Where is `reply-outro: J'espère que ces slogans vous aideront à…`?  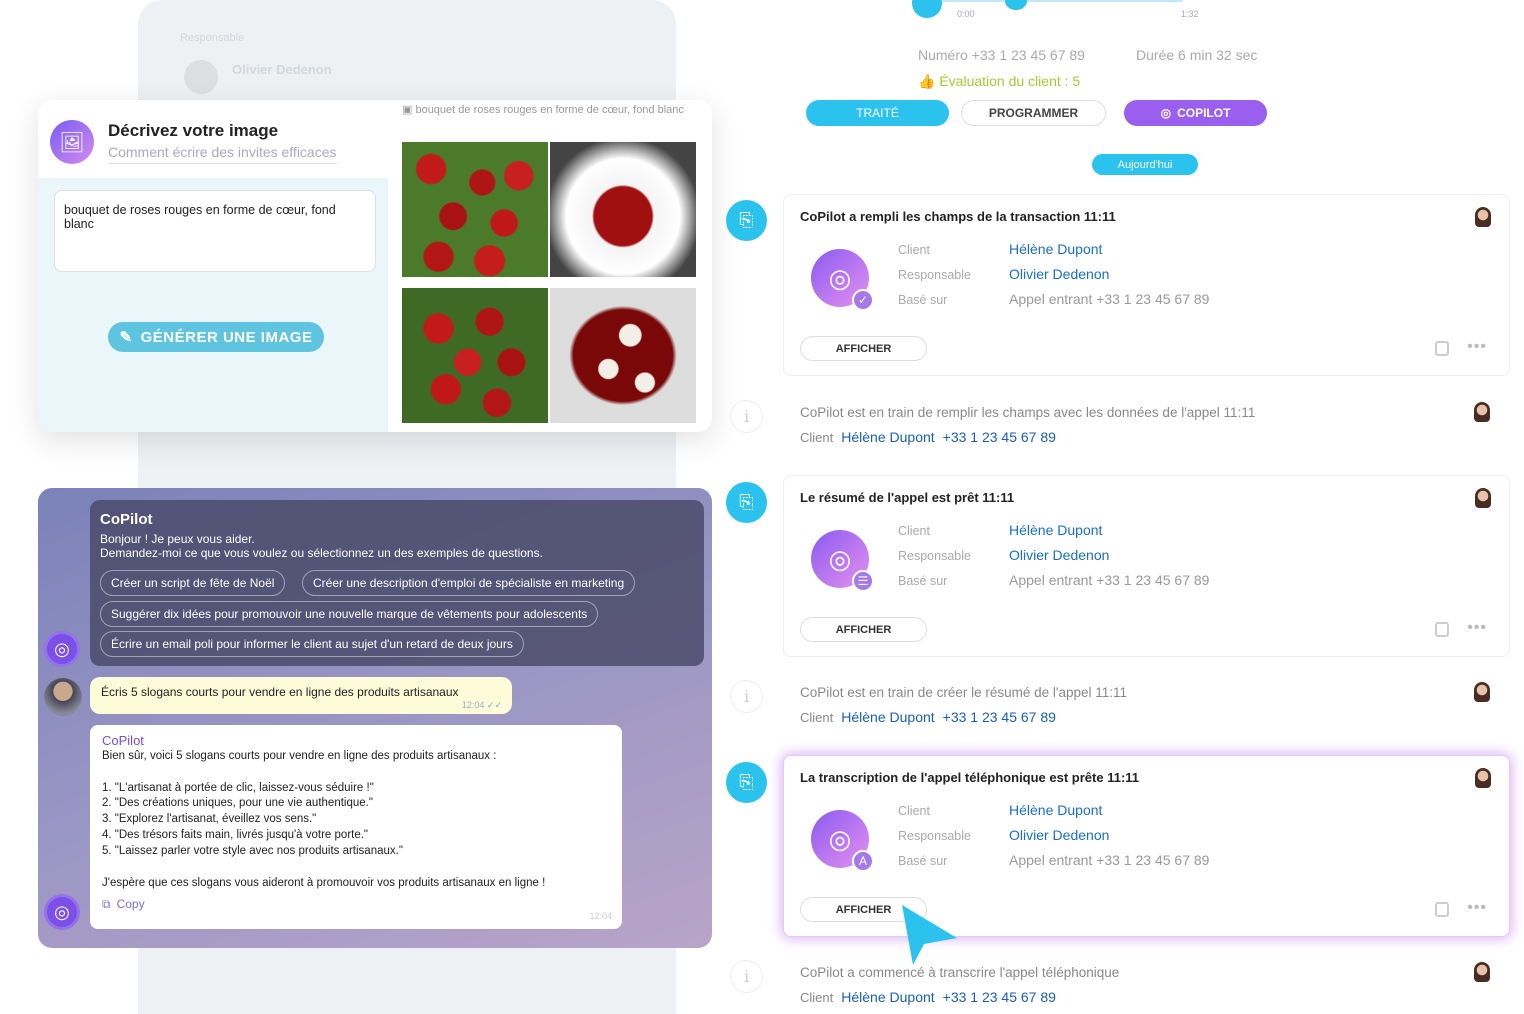
reply-outro: J'espère que ces slogans vous aideront à… is located at coordinates (324, 882).